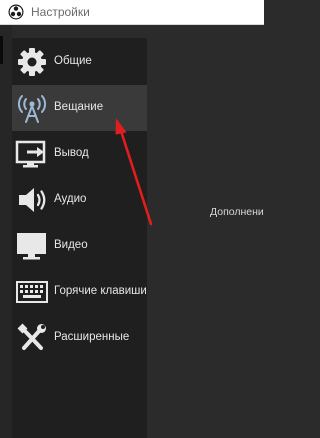 The image size is (320, 438). I want to click on sidebar-item-label: Вещание, so click(79, 107).